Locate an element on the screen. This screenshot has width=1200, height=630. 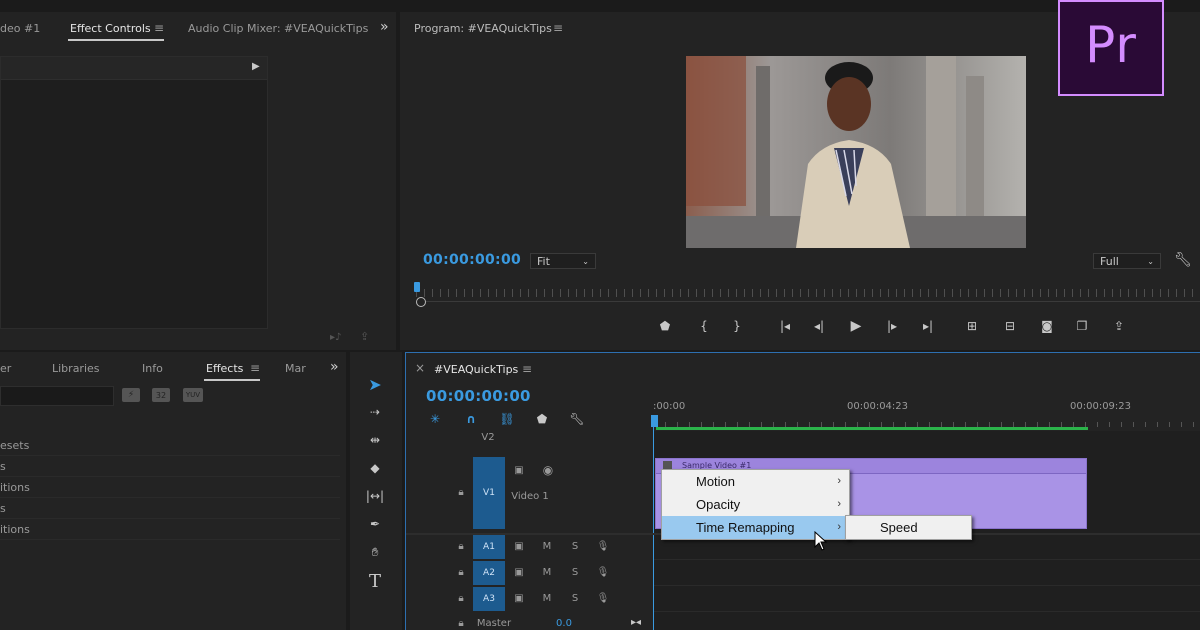
master-volume-value: 0.0 is located at coordinates (564, 623).